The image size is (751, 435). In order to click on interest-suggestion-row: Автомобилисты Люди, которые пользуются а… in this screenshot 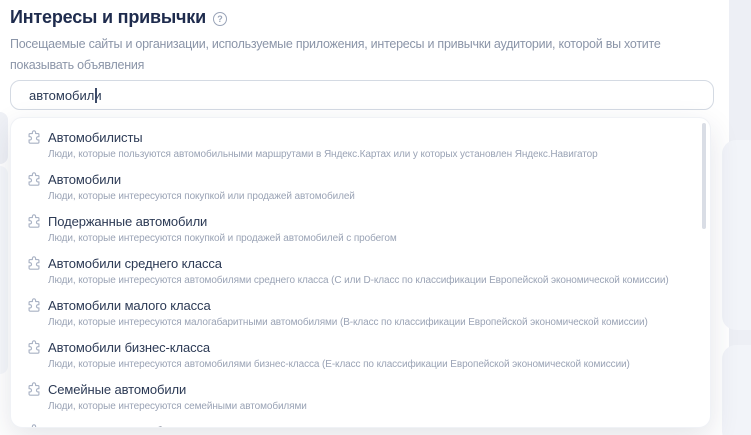, I will do `click(360, 149)`.